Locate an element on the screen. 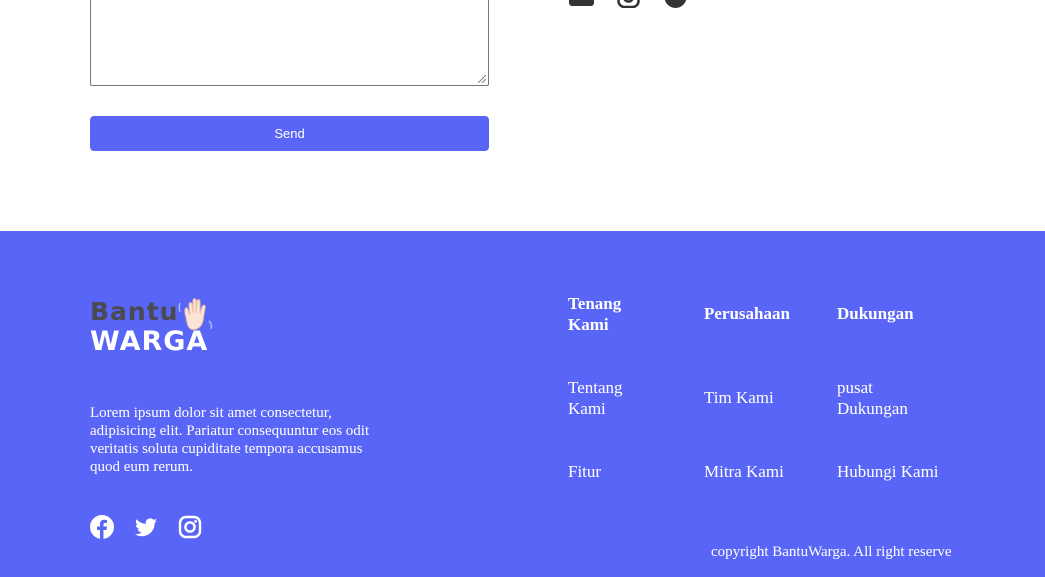  footer-social-icons is located at coordinates (146, 527).